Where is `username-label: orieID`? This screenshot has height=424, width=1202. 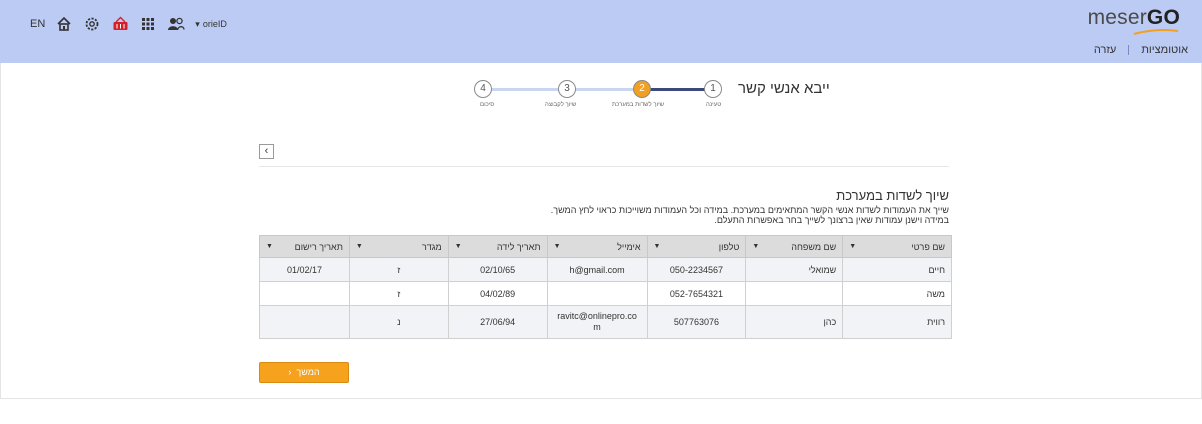
username-label: orieID is located at coordinates (214, 24).